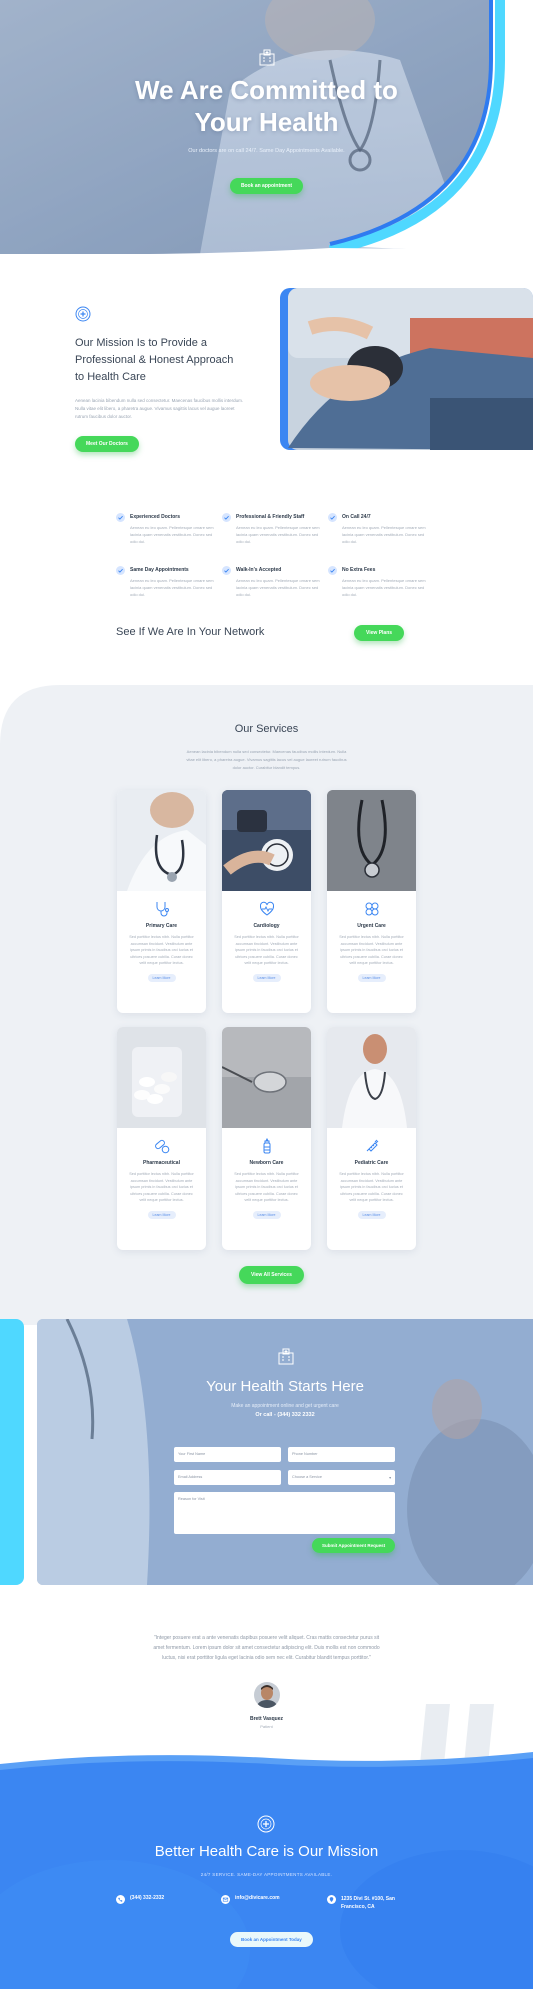  Describe the element at coordinates (371, 1077) in the screenshot. I see `doctor-portrait-image` at that location.